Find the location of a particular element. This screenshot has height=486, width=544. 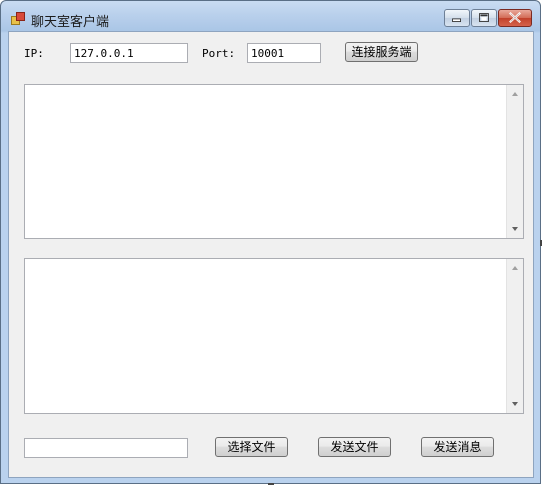

message-input-scrollbar is located at coordinates (514, 336).